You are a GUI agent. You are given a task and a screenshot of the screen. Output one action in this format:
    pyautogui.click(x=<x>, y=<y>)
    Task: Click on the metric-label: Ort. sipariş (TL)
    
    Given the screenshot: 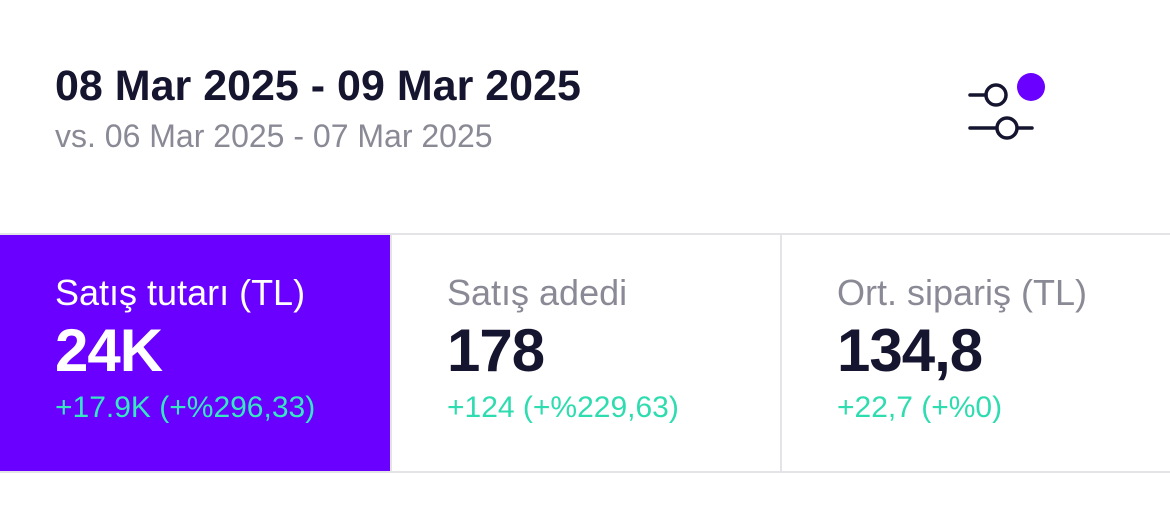 What is the action you would take?
    pyautogui.click(x=962, y=292)
    